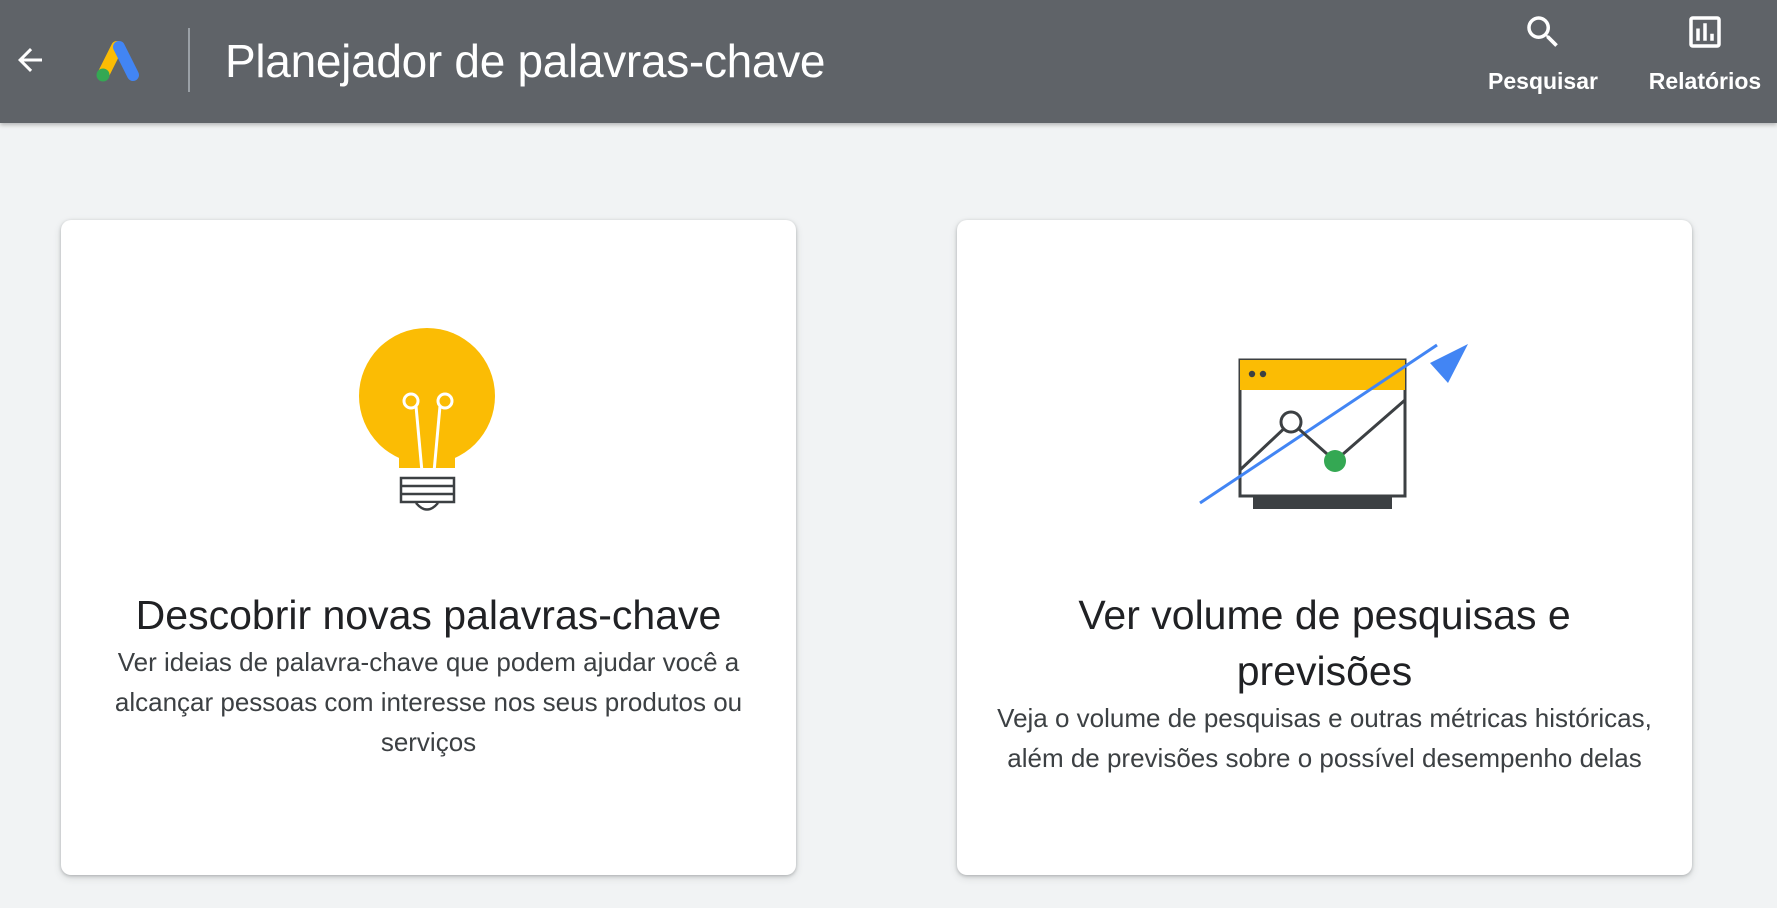 This screenshot has width=1777, height=908. Describe the element at coordinates (1543, 56) in the screenshot. I see `search-button: Pesquisar` at that location.